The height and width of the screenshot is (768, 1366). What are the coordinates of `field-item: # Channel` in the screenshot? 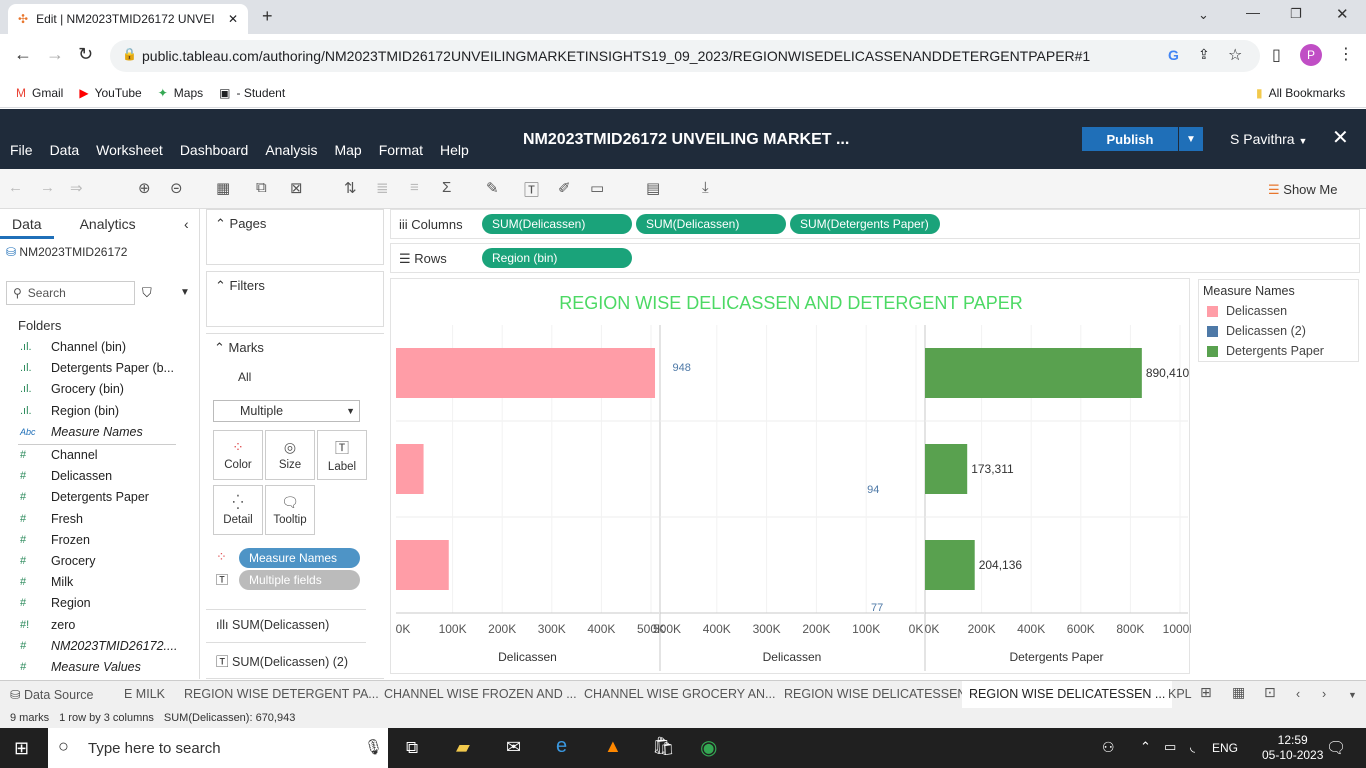 It's located at (59, 455).